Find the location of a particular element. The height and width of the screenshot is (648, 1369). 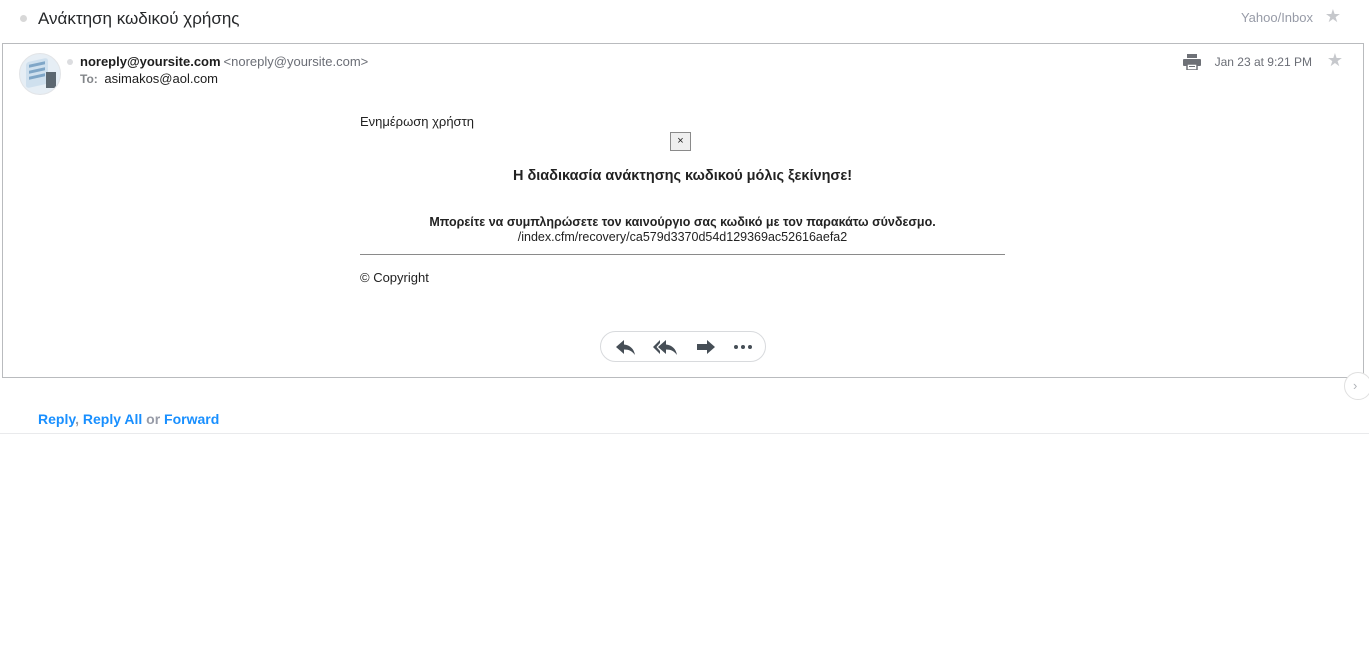

forward-link: Forward is located at coordinates (191, 419).